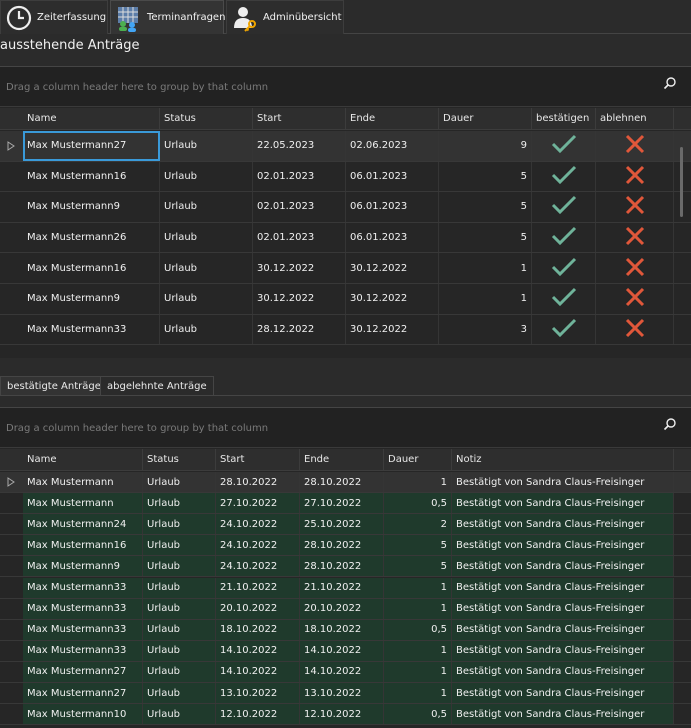  What do you see at coordinates (179, 460) in the screenshot?
I see `column-header-status: Status` at bounding box center [179, 460].